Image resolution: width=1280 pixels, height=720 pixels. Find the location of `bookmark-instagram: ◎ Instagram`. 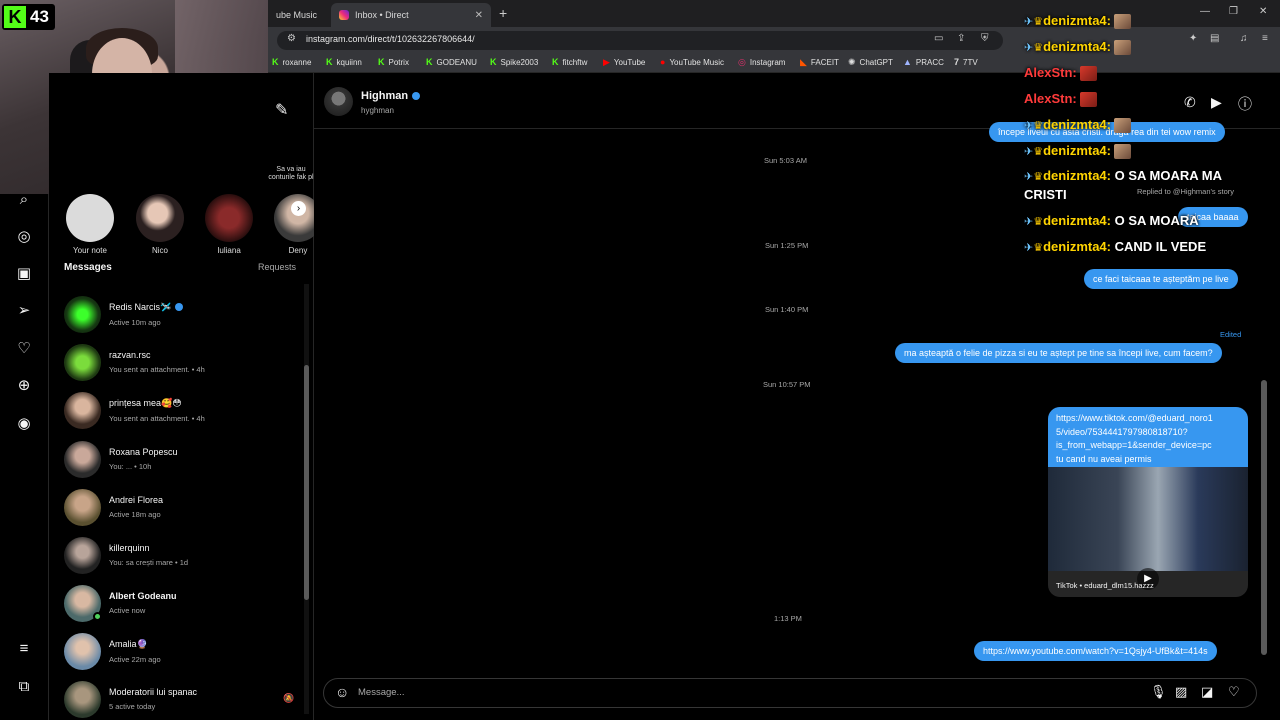

bookmark-instagram: ◎ Instagram is located at coordinates (761, 62).